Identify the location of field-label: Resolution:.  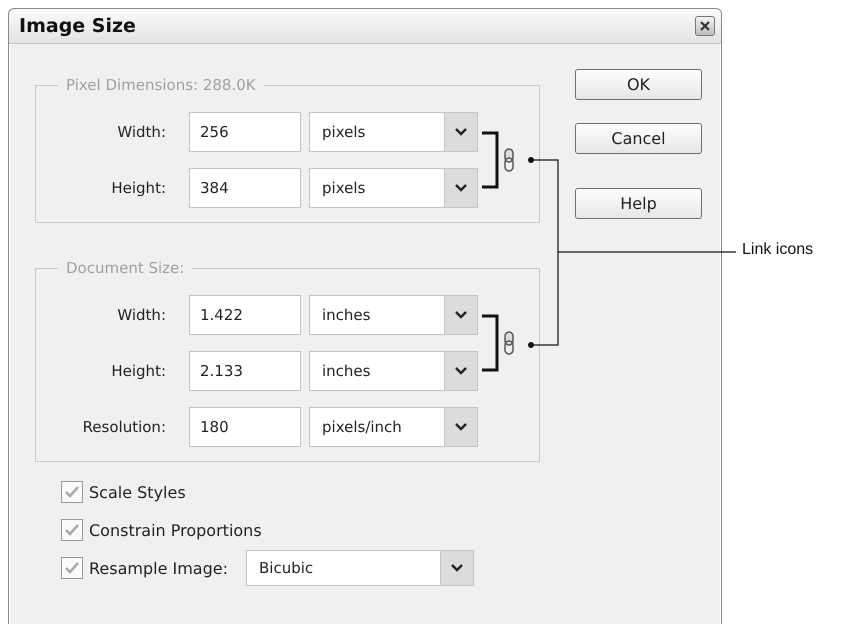
(124, 427).